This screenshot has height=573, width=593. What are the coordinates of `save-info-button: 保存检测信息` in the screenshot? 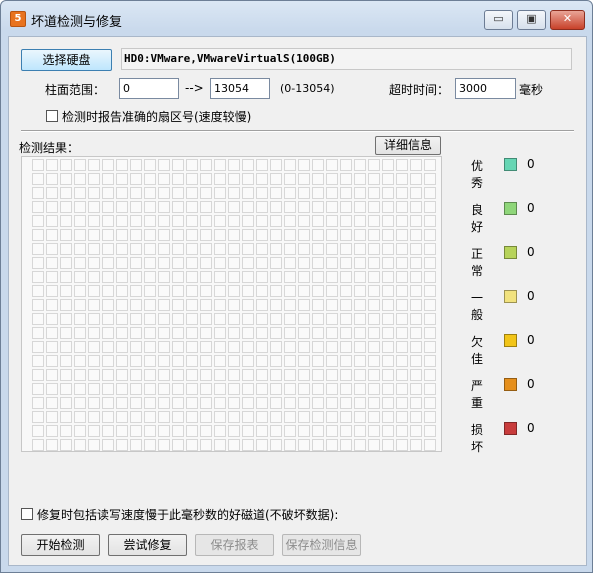 It's located at (321, 545).